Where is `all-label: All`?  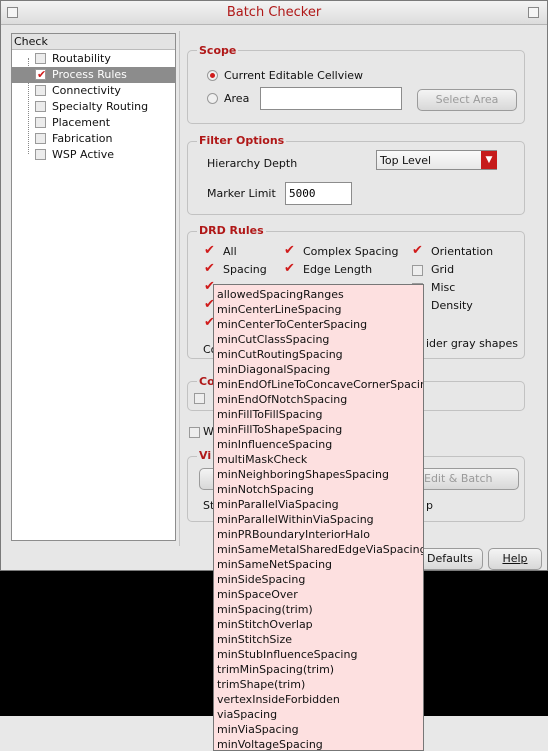 all-label: All is located at coordinates (230, 251).